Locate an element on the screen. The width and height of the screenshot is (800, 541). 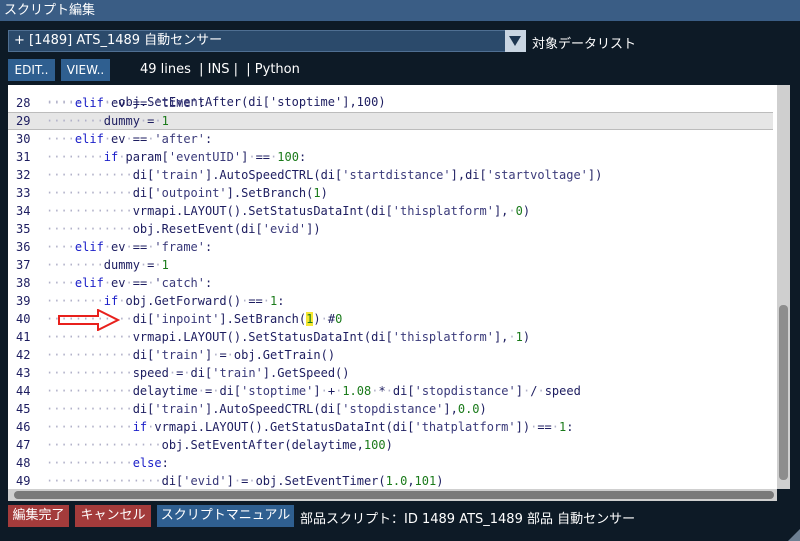
code-line: 29 ········dummy·=·1 is located at coordinates (390, 121).